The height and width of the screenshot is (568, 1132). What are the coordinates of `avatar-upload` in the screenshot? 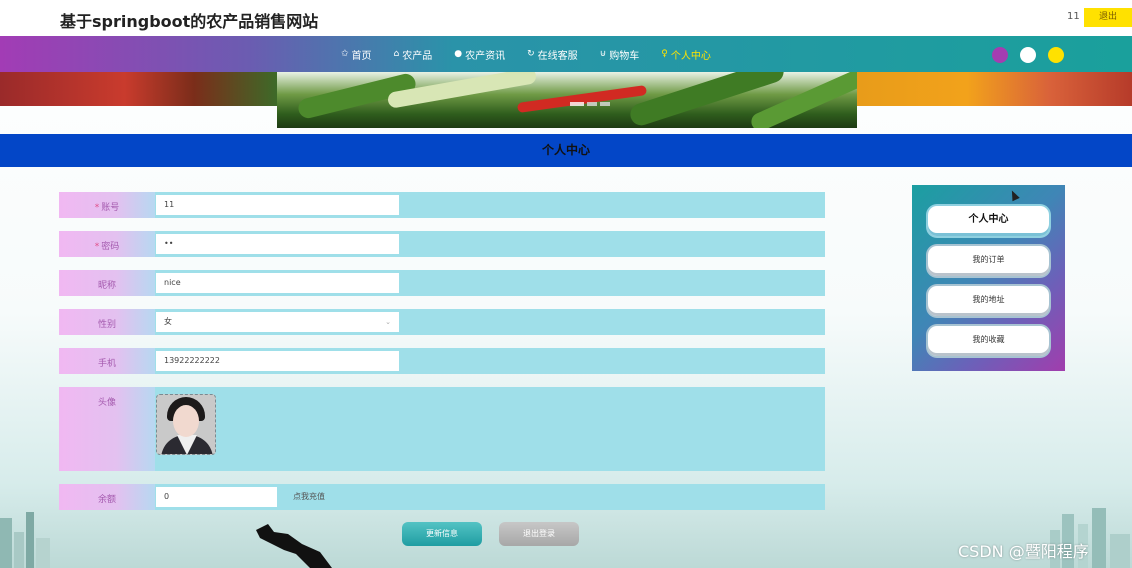 It's located at (186, 424).